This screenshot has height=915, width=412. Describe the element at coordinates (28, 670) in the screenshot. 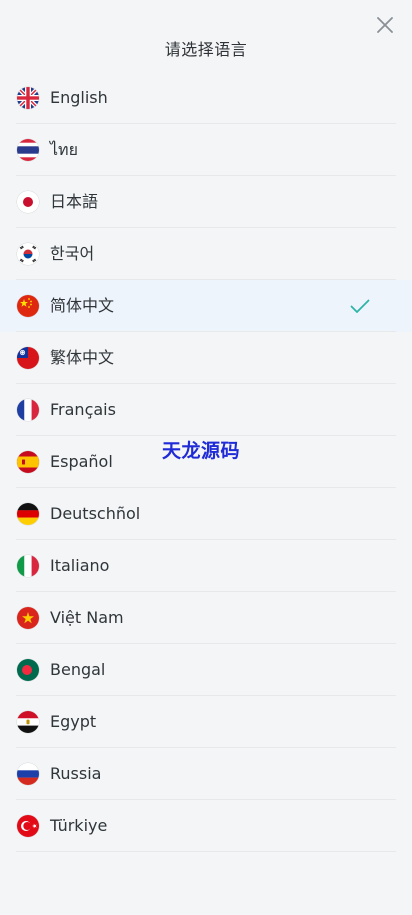

I see `bangladesh-flag-icon` at that location.